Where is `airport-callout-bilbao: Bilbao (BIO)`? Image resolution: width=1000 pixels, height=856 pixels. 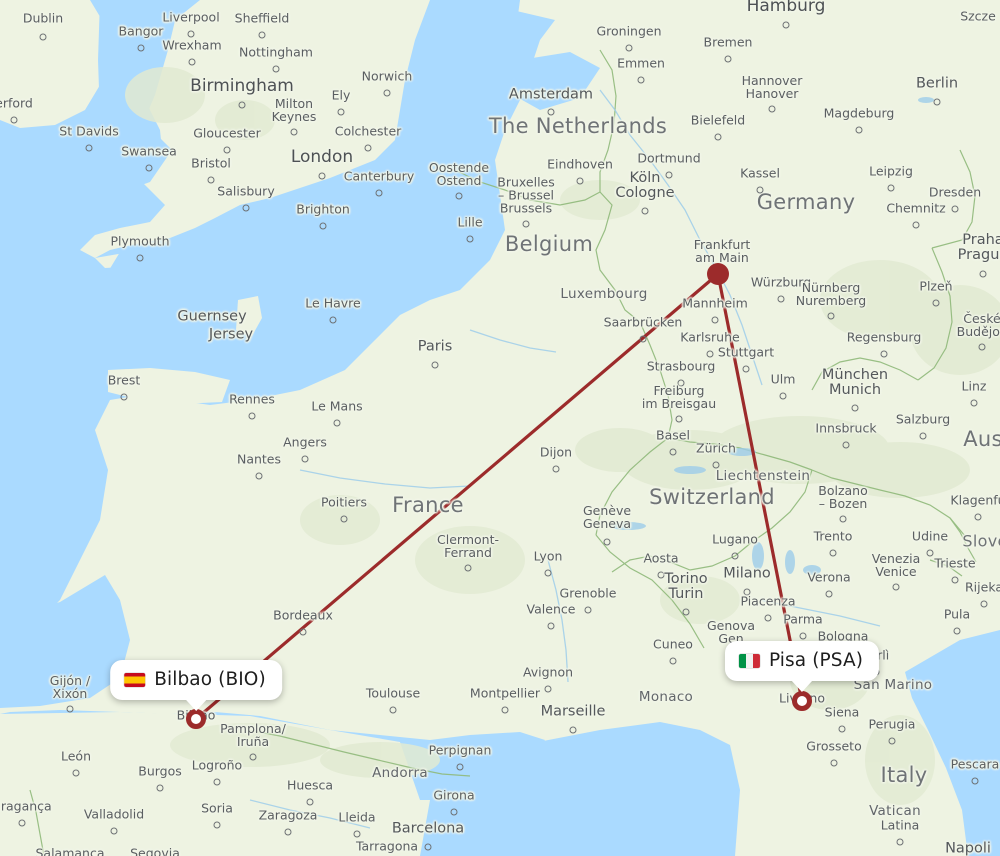 airport-callout-bilbao: Bilbao (BIO) is located at coordinates (196, 685).